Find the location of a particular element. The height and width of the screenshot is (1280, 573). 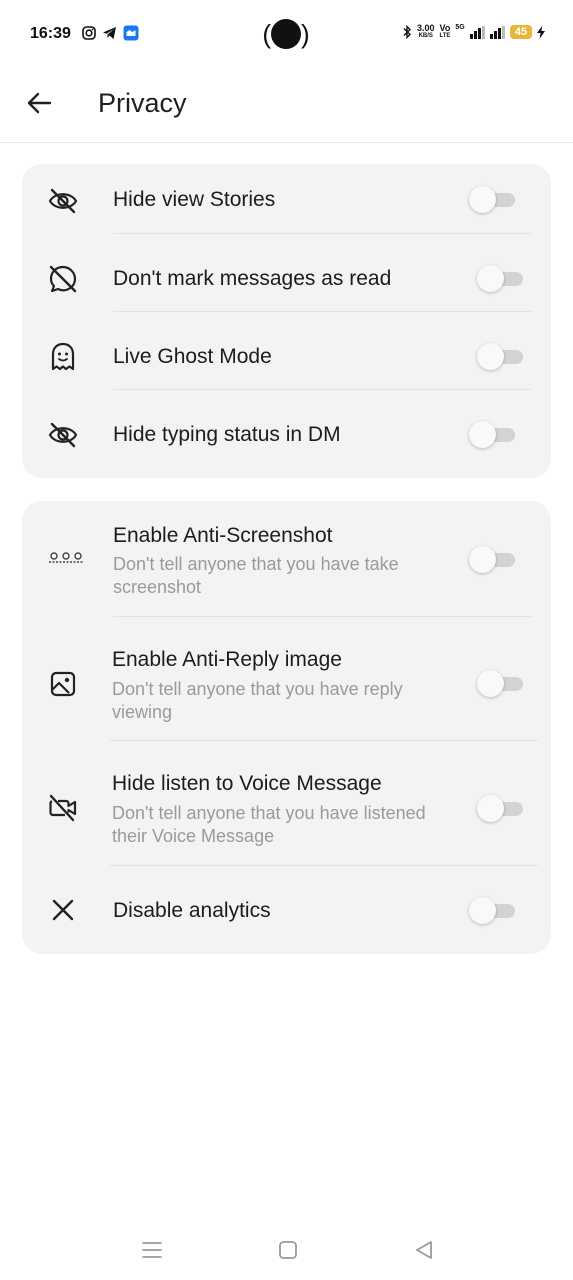

setting-label: Enable Anti-Reply image is located at coordinates (227, 659).